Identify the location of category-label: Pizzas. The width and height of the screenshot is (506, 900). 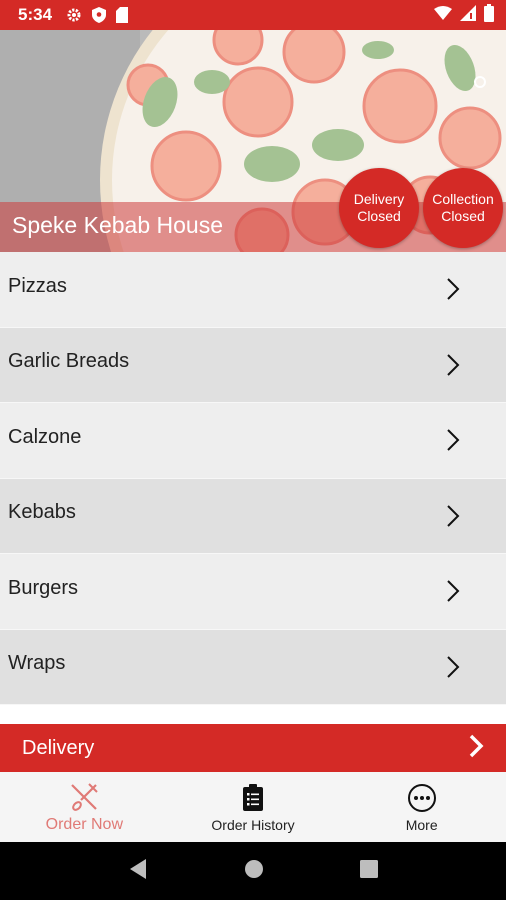
(37, 285).